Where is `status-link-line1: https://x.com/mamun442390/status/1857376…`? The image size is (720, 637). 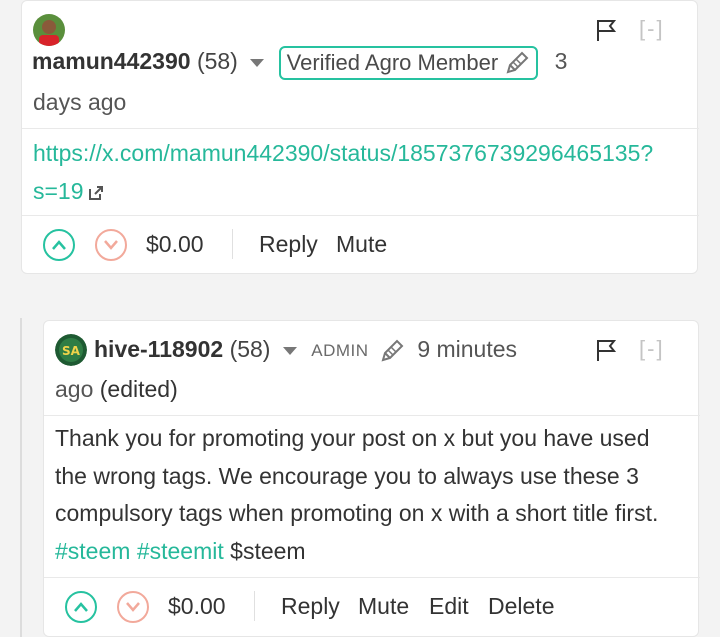
status-link-line1: https://x.com/mamun442390/status/1857376… is located at coordinates (358, 153).